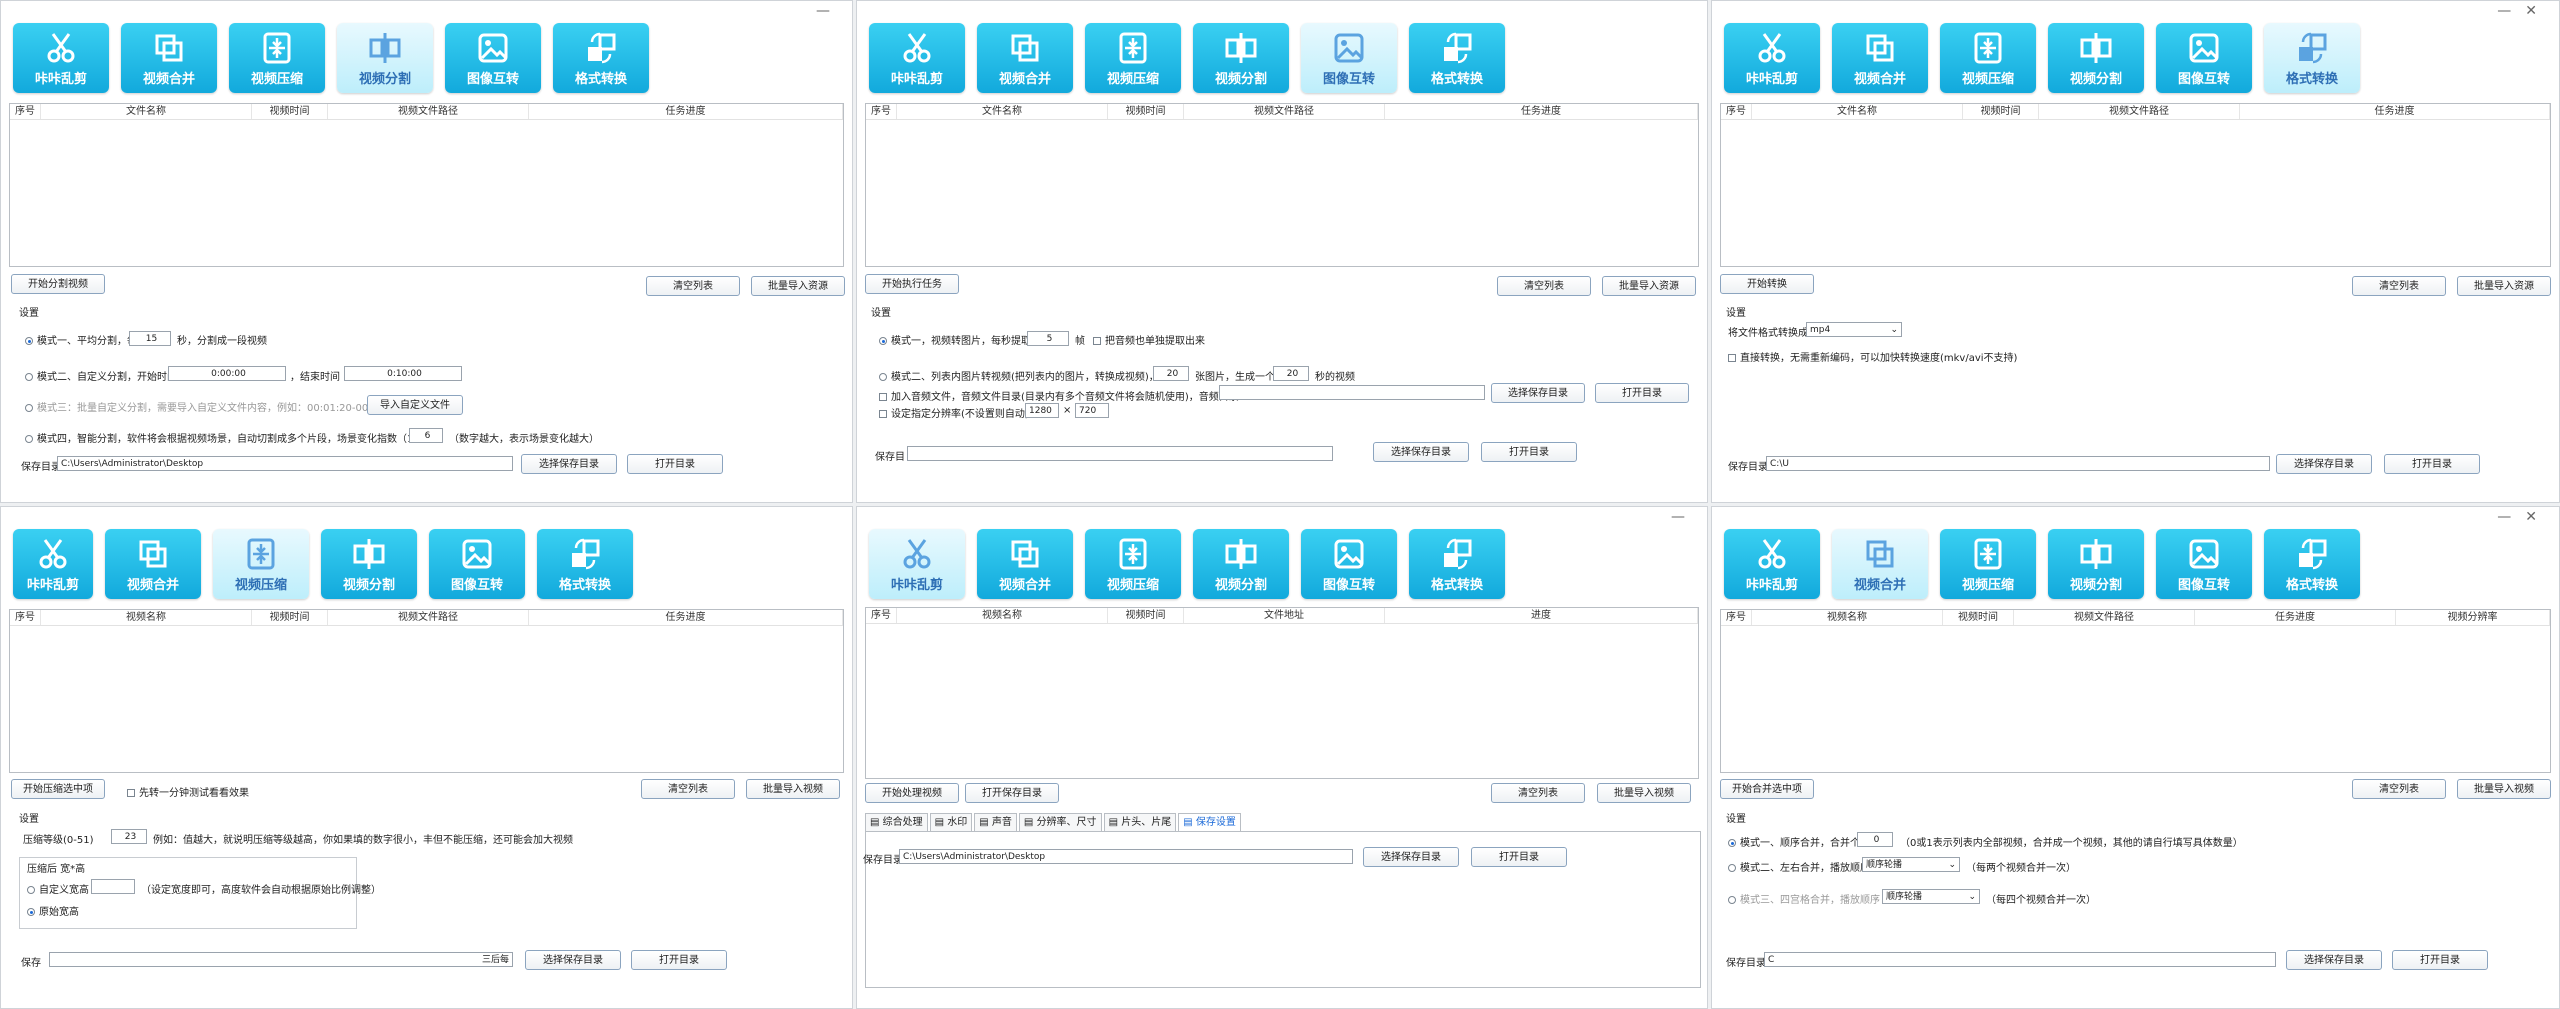 Image resolution: width=2560 pixels, height=1009 pixels. What do you see at coordinates (951, 822) in the screenshot?
I see `tab-watermark: ▤ 水印` at bounding box center [951, 822].